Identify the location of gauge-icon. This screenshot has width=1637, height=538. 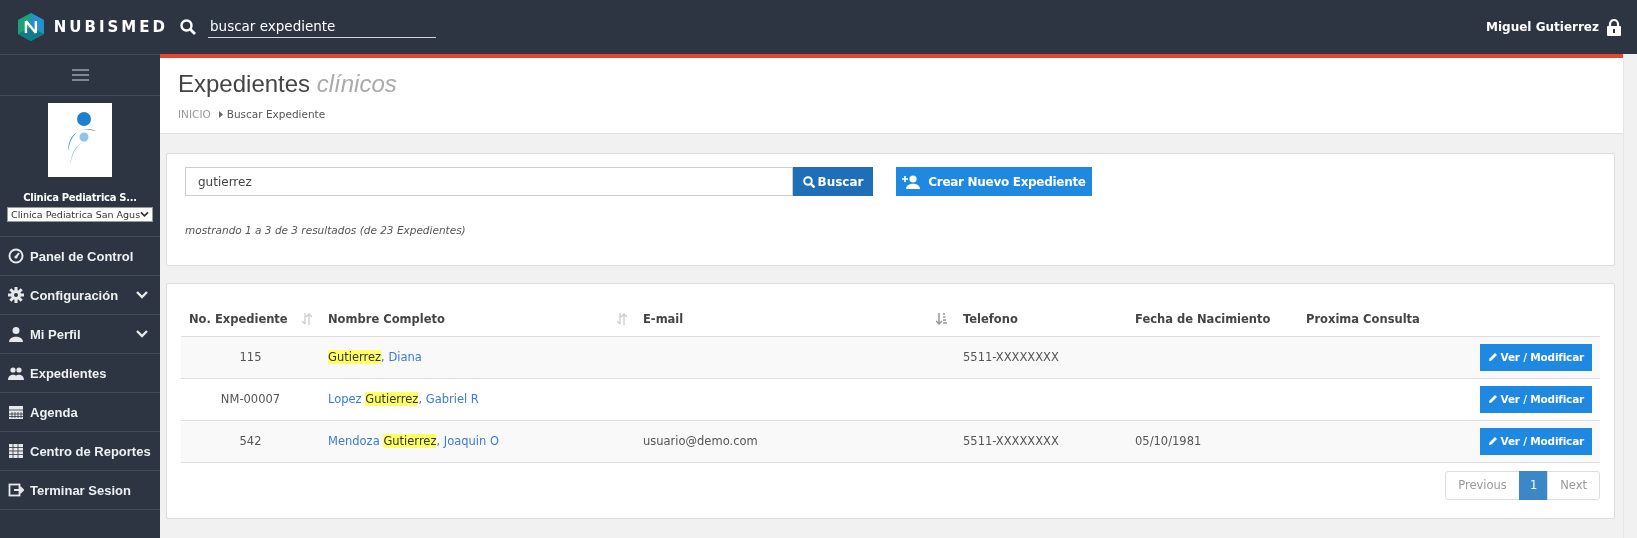
(16, 256).